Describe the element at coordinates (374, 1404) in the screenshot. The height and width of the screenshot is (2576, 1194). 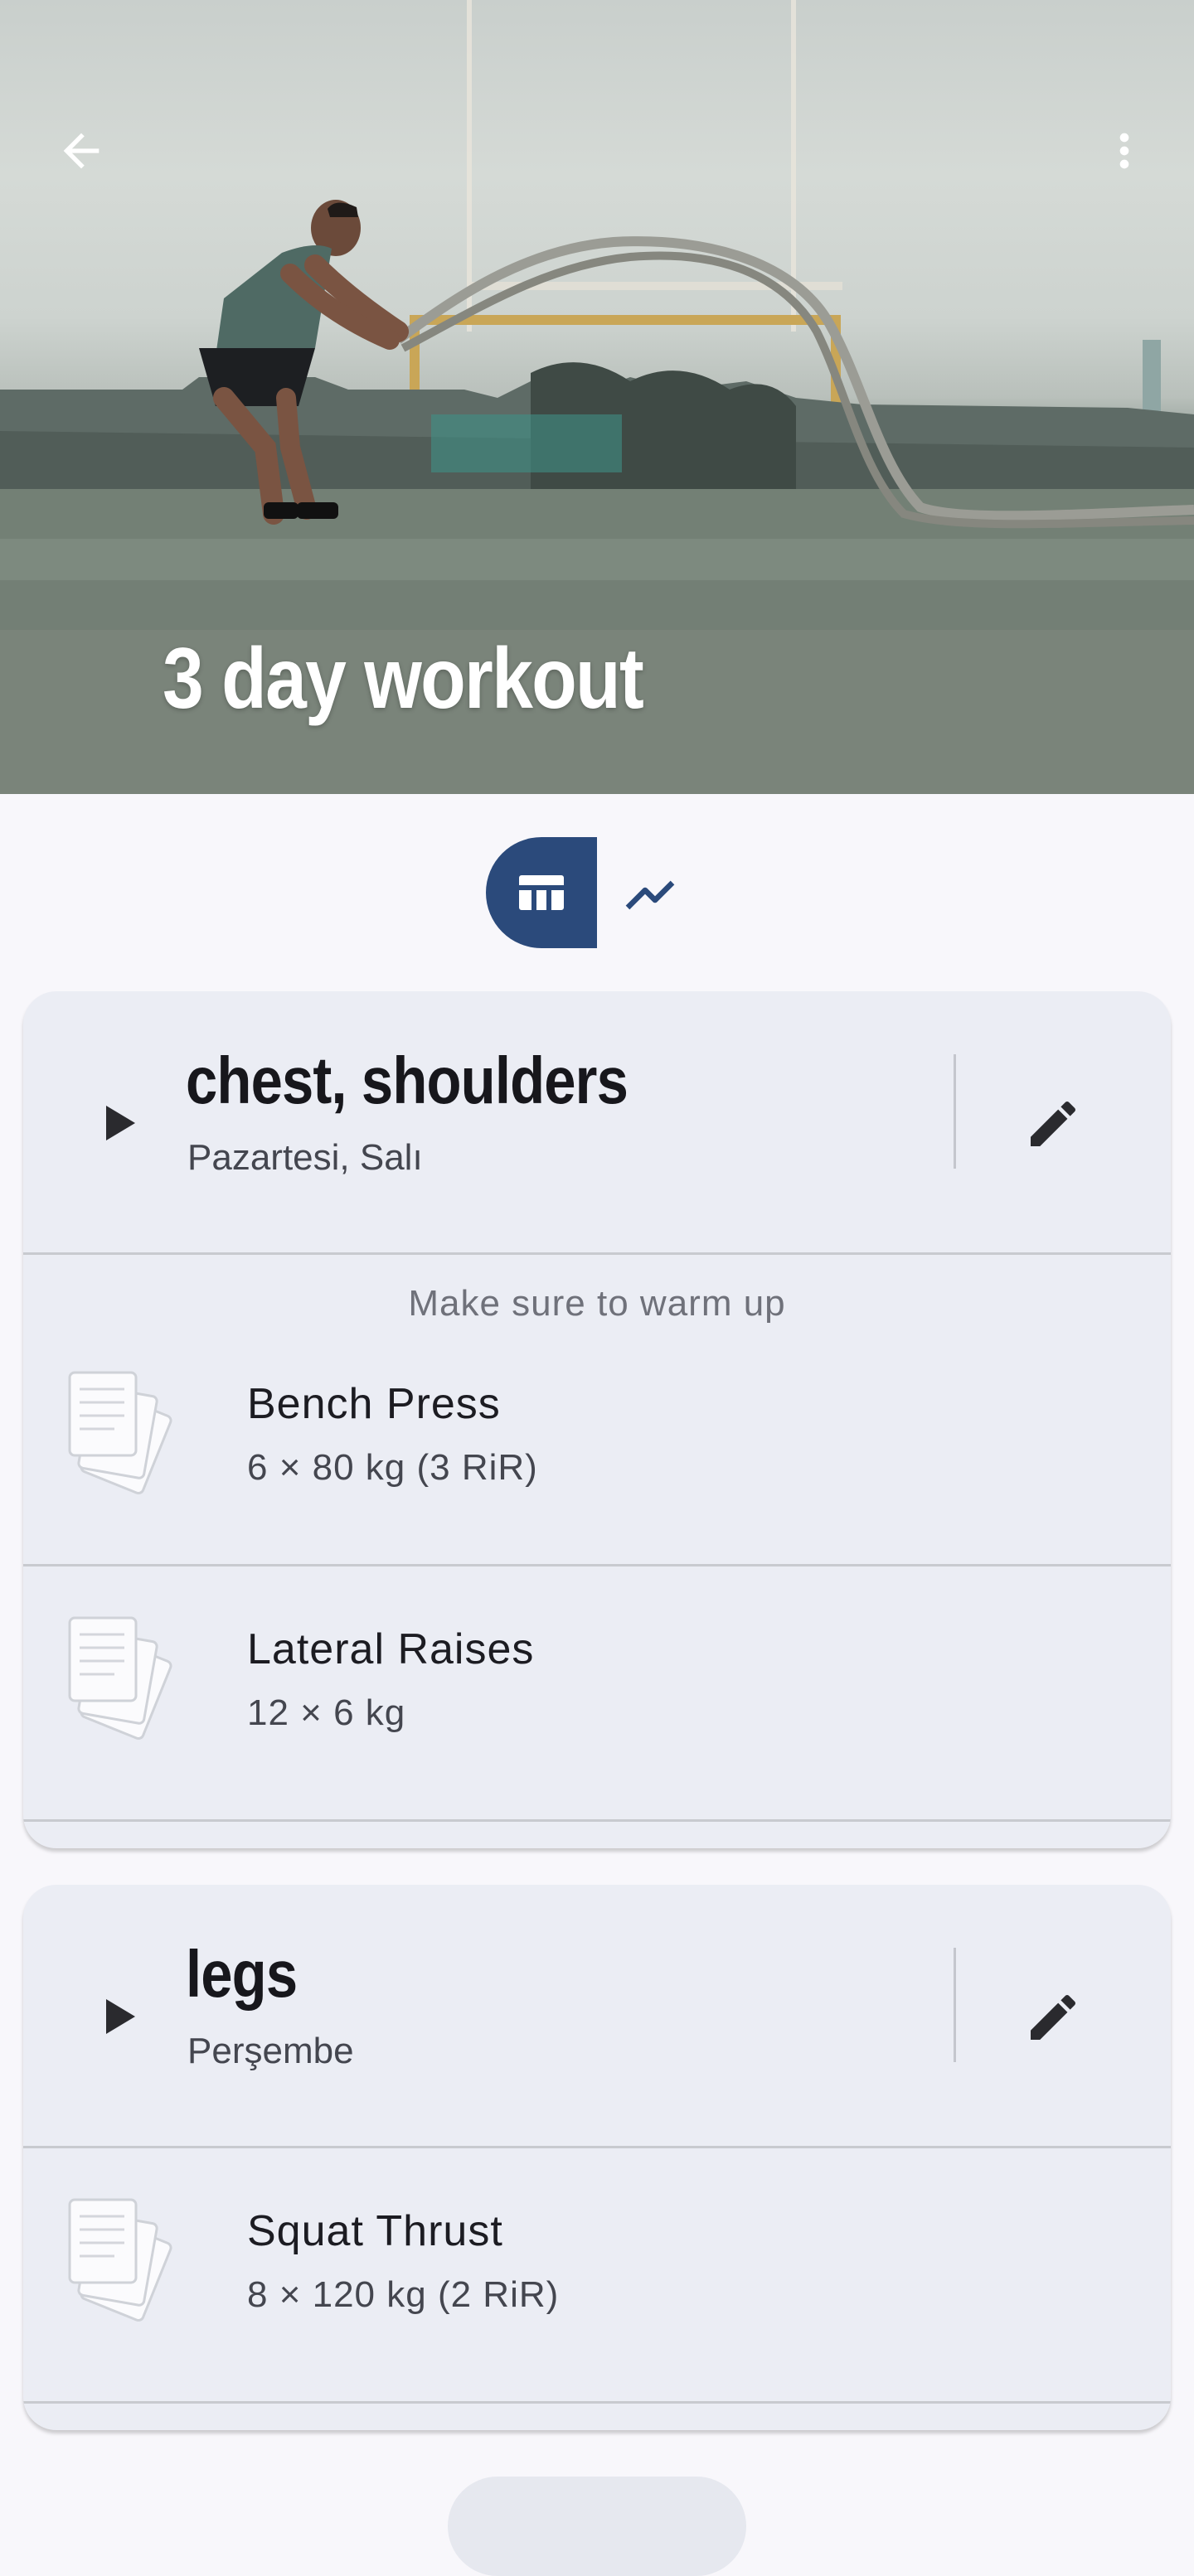
I see `exercise-name: Bench Press` at that location.